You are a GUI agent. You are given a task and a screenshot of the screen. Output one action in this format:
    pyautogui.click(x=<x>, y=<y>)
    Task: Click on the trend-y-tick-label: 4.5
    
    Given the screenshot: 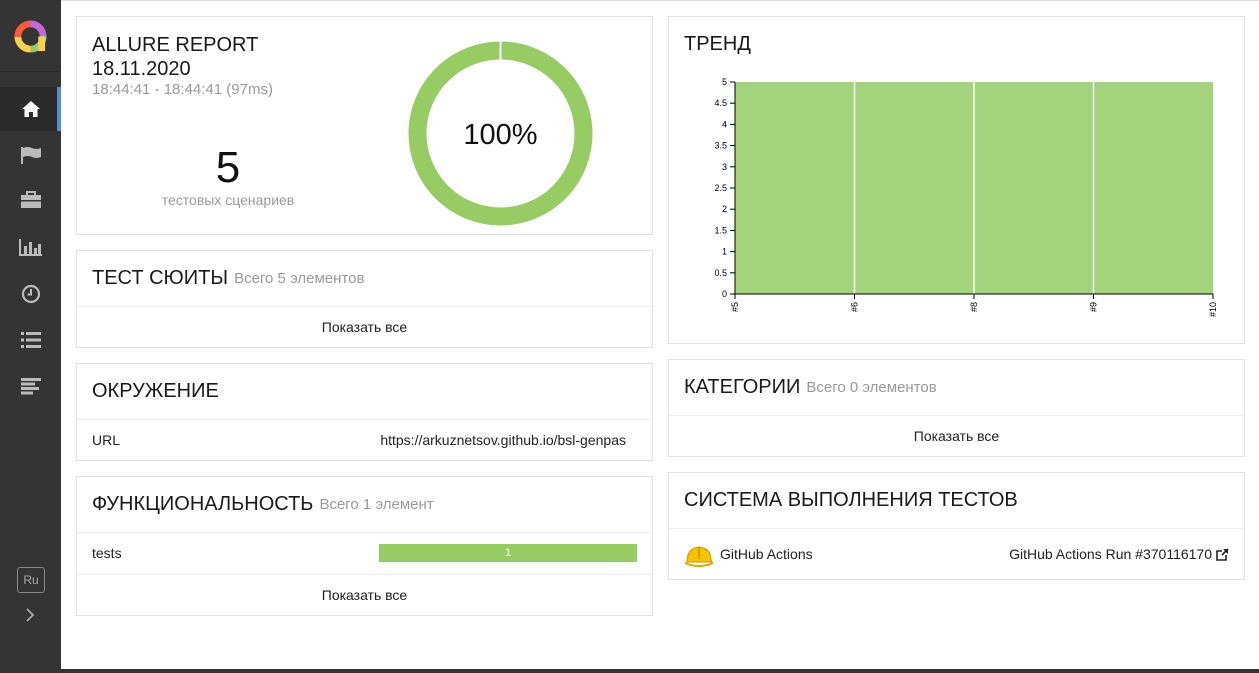 What is the action you would take?
    pyautogui.click(x=720, y=103)
    